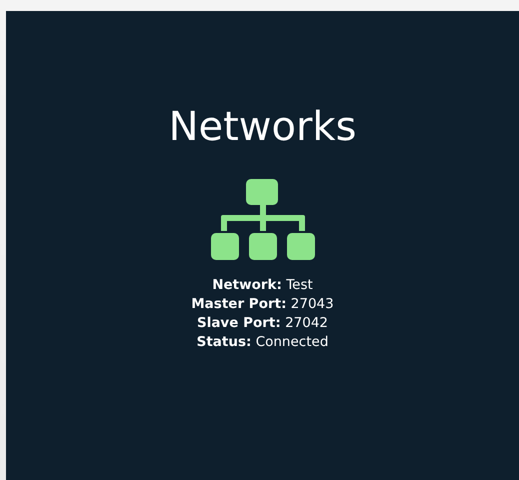  I want to click on page-title: Networks, so click(262, 127).